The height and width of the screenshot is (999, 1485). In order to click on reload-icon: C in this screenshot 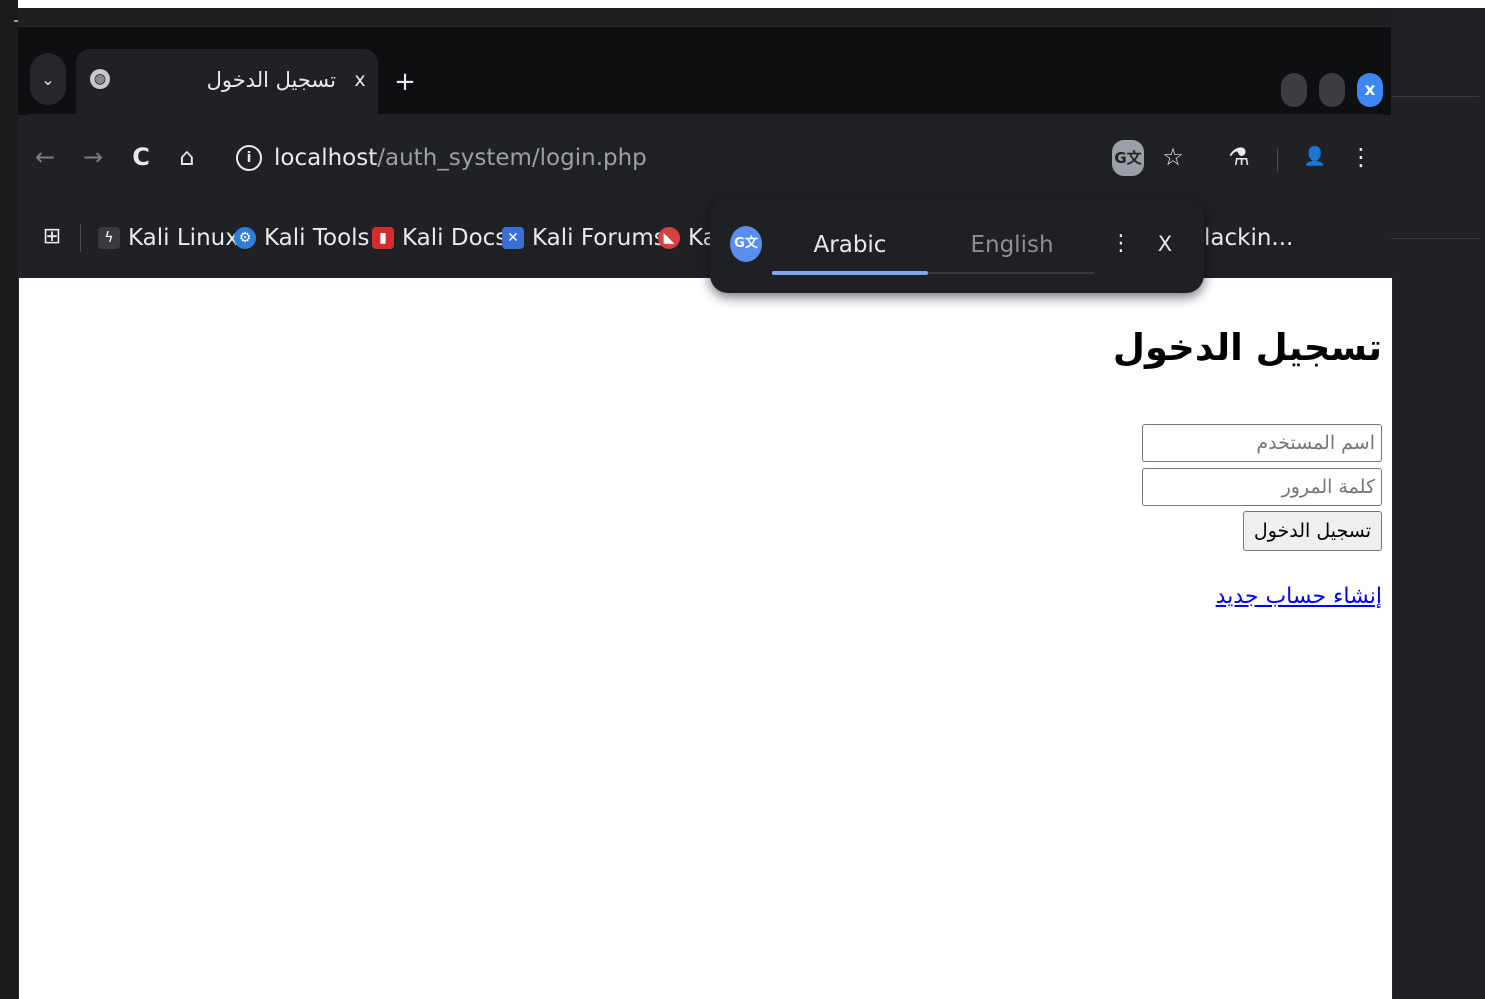, I will do `click(141, 157)`.